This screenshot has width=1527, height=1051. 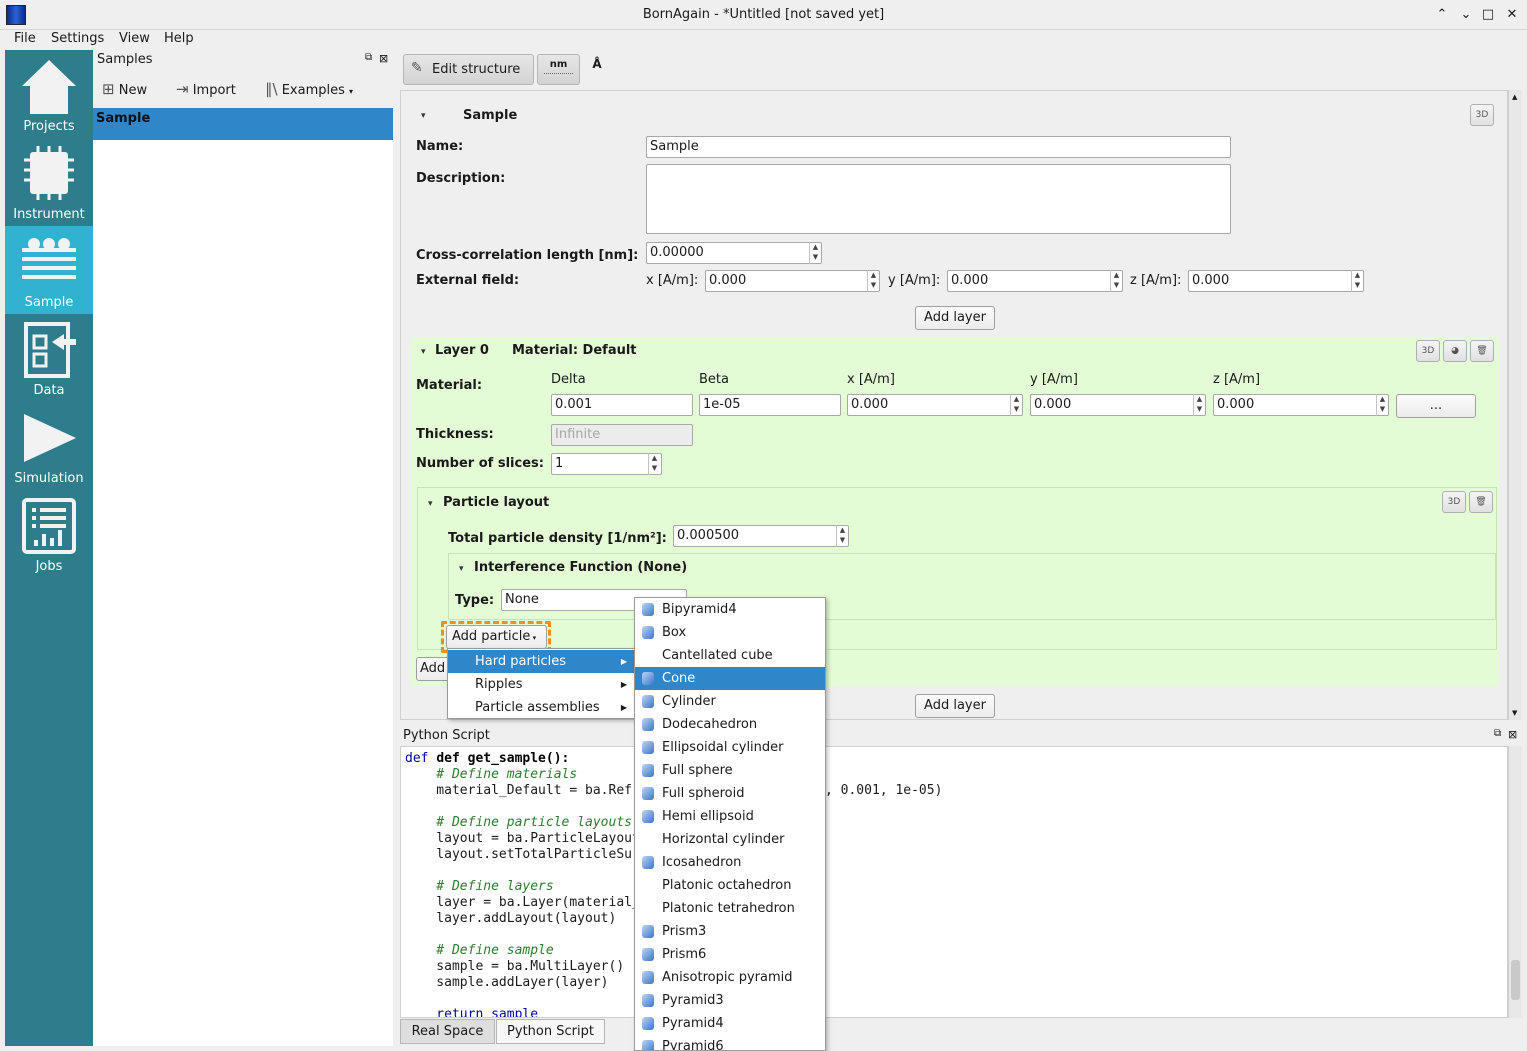 I want to click on mag-x-field: 0.000, so click(x=935, y=405).